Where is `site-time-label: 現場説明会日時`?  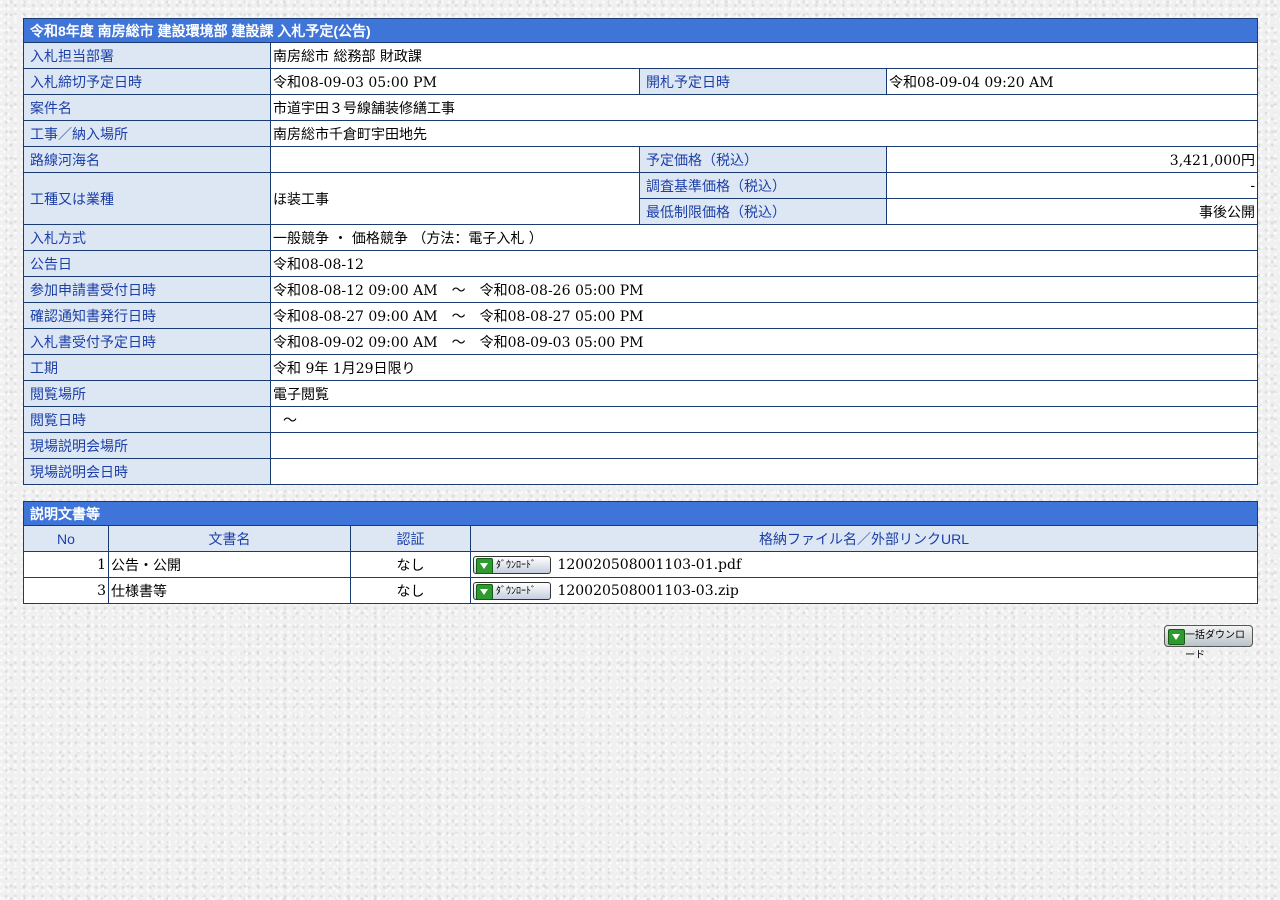
site-time-label: 現場説明会日時 is located at coordinates (147, 471).